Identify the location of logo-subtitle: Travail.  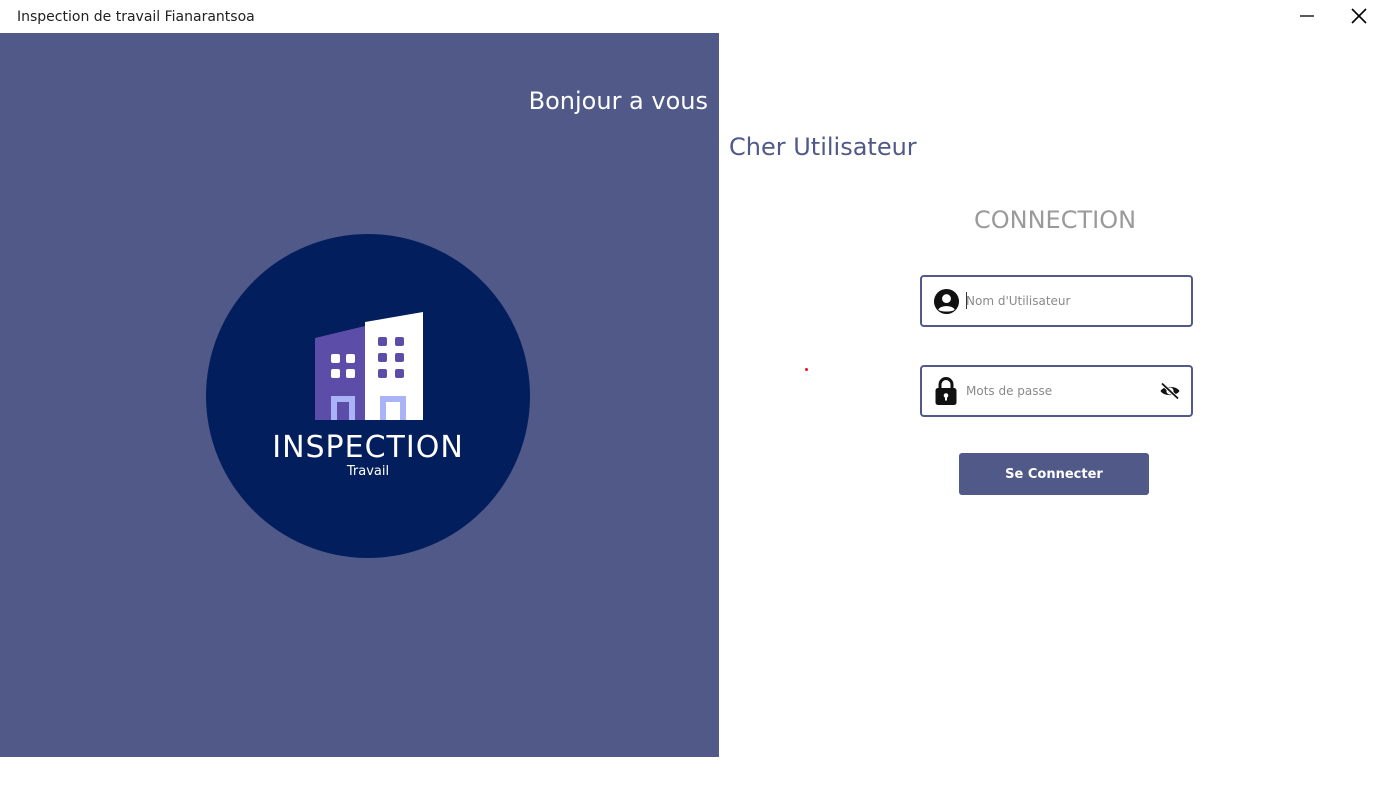
(368, 471).